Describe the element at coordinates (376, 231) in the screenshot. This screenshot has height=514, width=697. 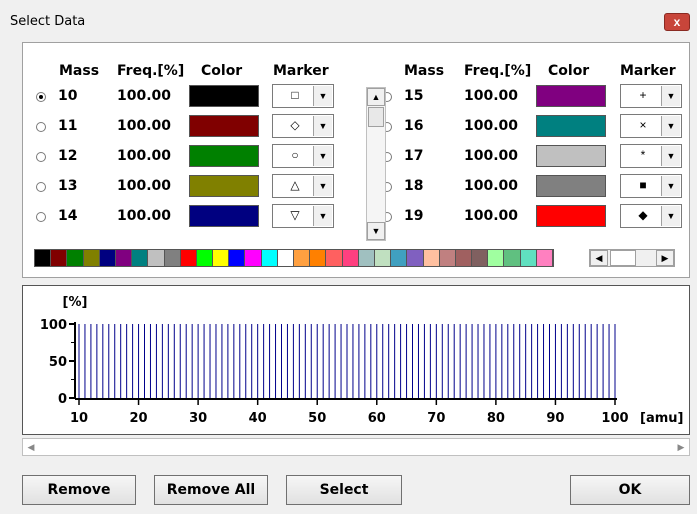
I see `scroll-down-arrow-icon: ▼` at that location.